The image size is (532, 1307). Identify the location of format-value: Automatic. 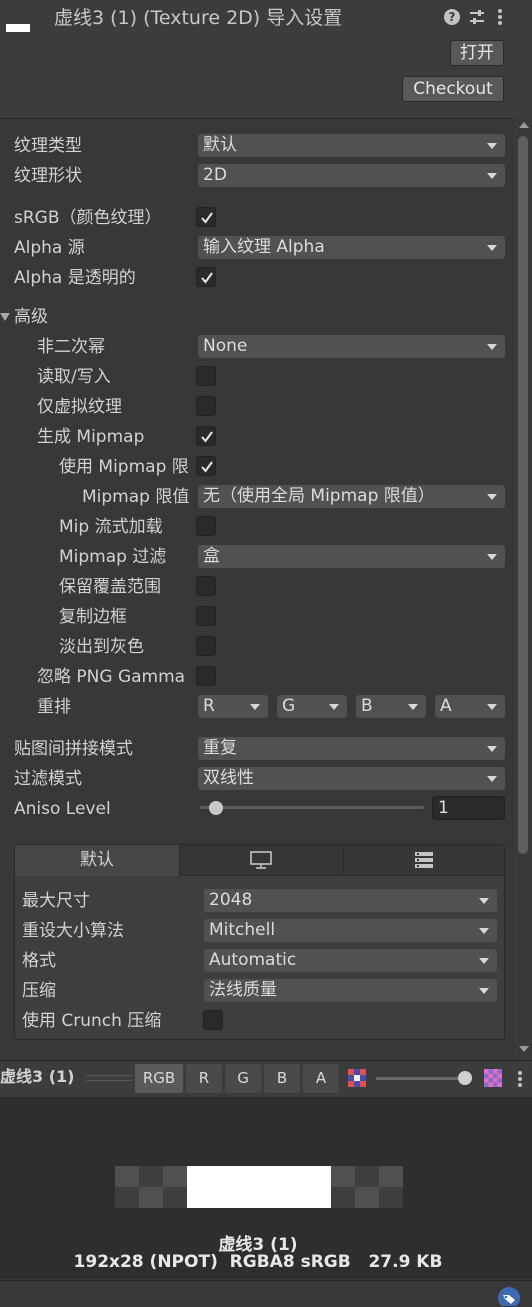
(253, 960).